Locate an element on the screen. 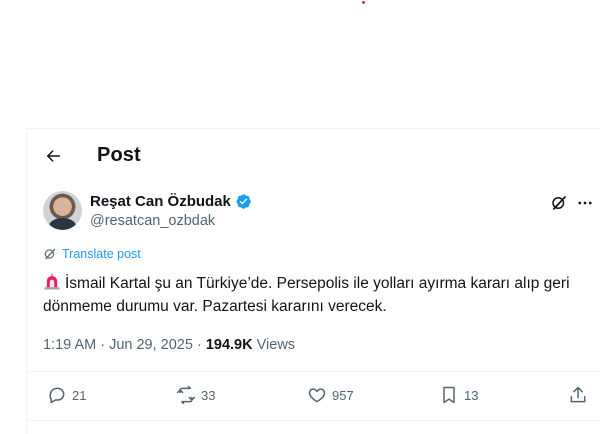 This screenshot has height=434, width=600. reply-button: 21 is located at coordinates (66, 395).